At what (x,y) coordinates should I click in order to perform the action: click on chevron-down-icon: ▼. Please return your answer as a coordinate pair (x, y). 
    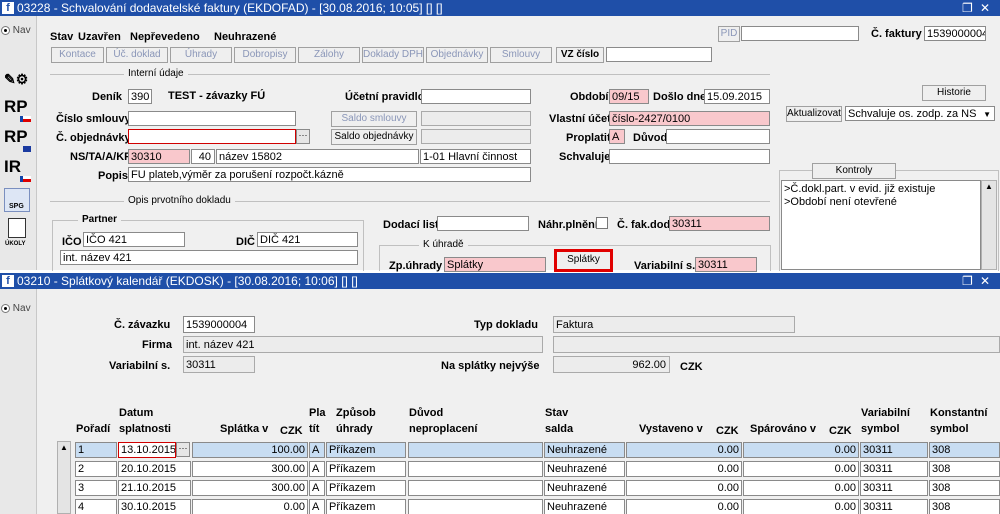
    Looking at the image, I should click on (987, 113).